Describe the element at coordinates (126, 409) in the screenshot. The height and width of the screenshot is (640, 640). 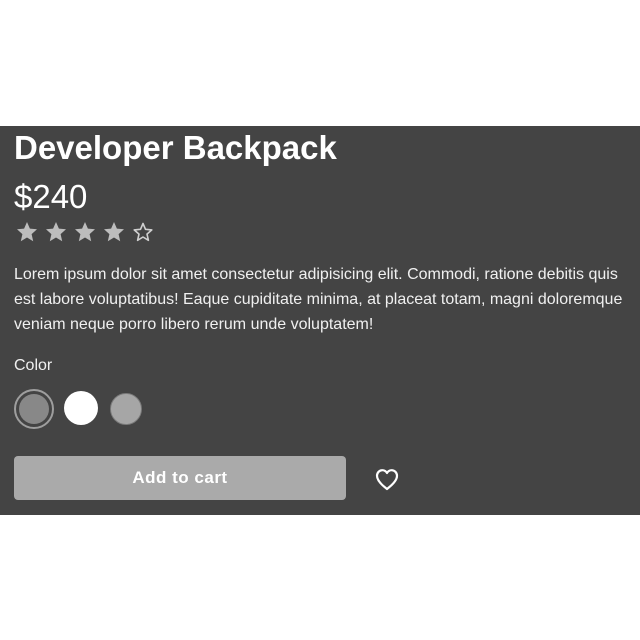
I see `color-swatch-light-gray` at that location.